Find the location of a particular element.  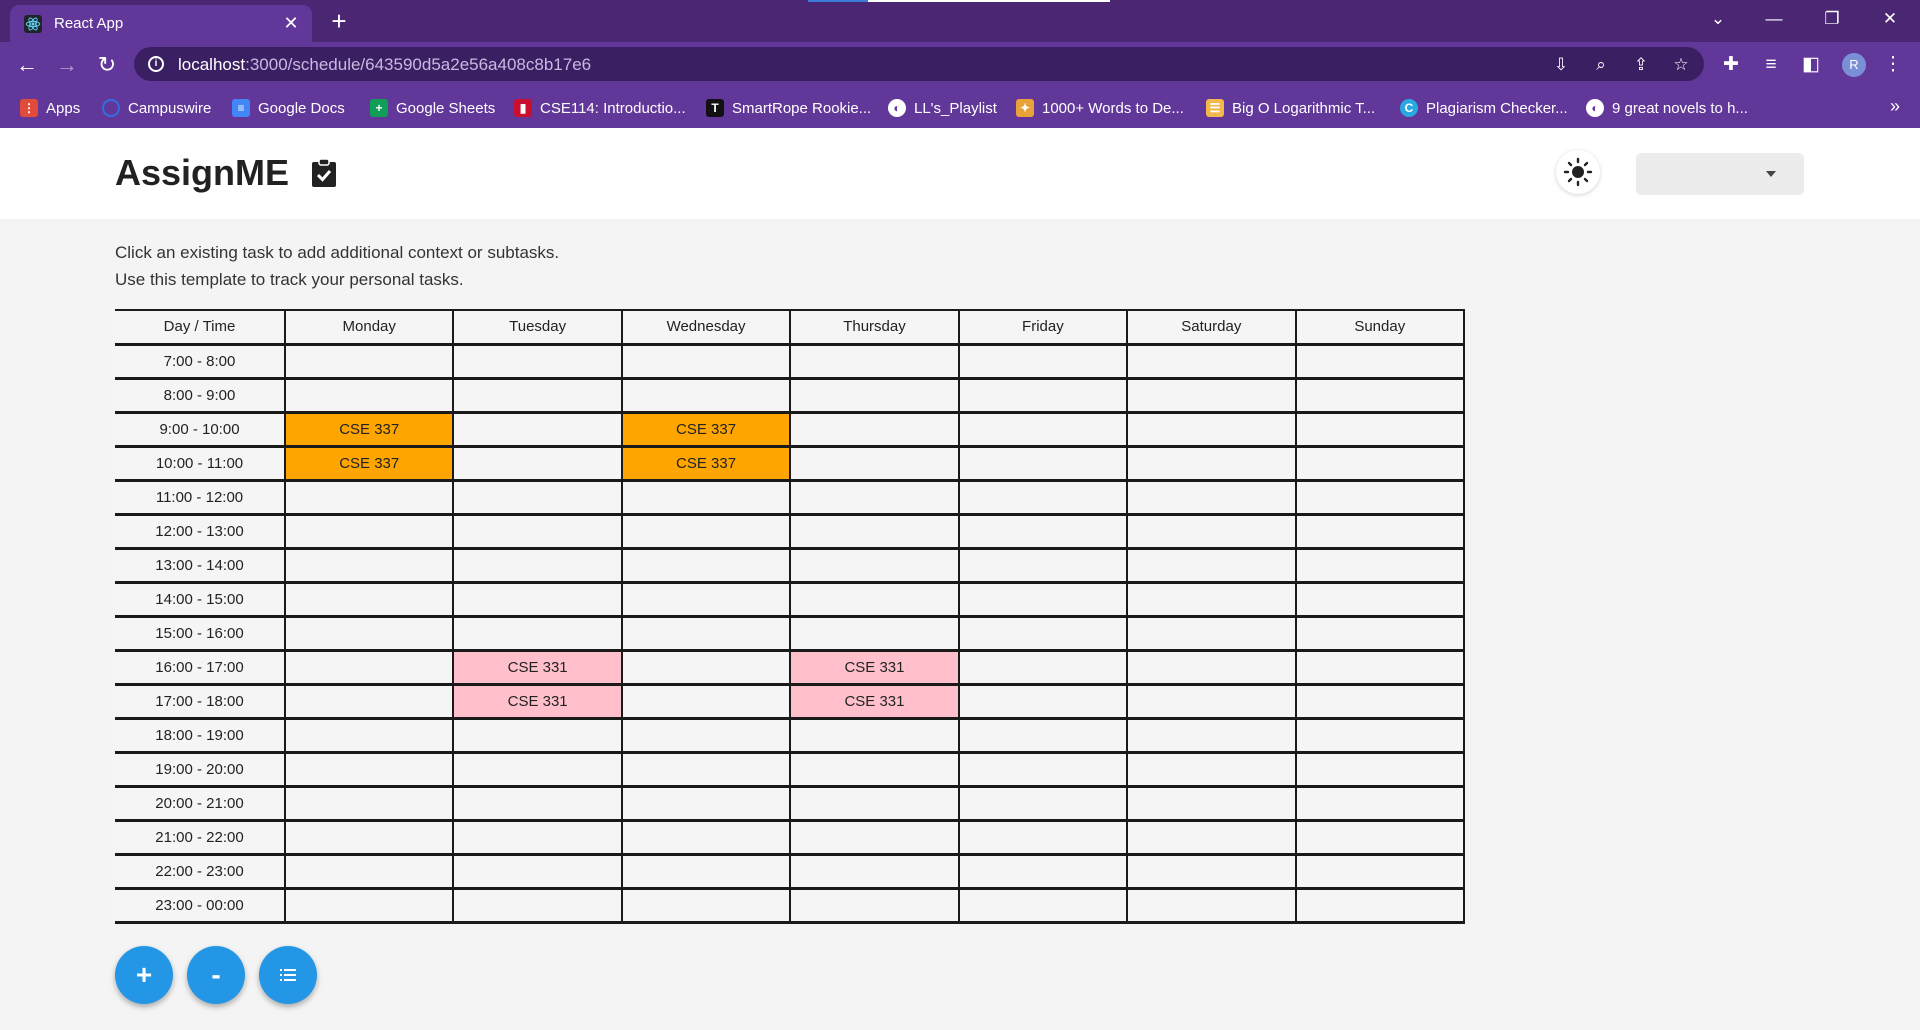

bookmark-apps: ⋮ Apps is located at coordinates (50, 108).